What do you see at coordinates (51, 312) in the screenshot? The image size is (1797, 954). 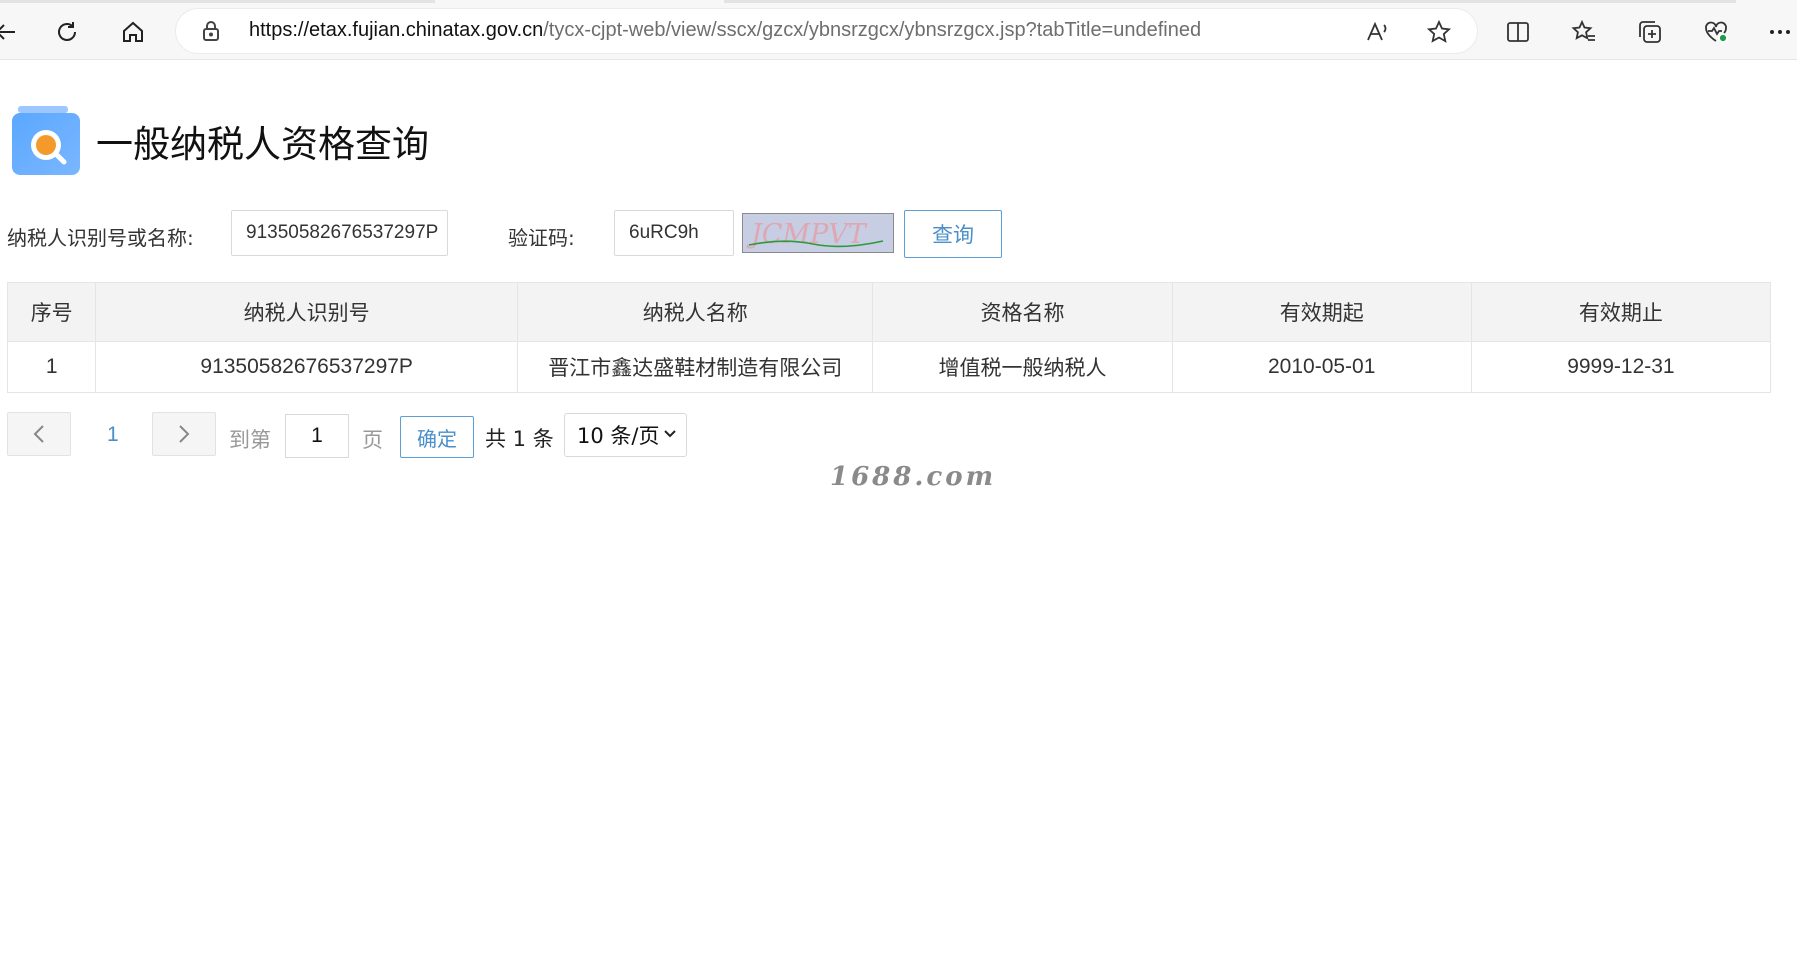 I see `column-header-index: 序号` at bounding box center [51, 312].